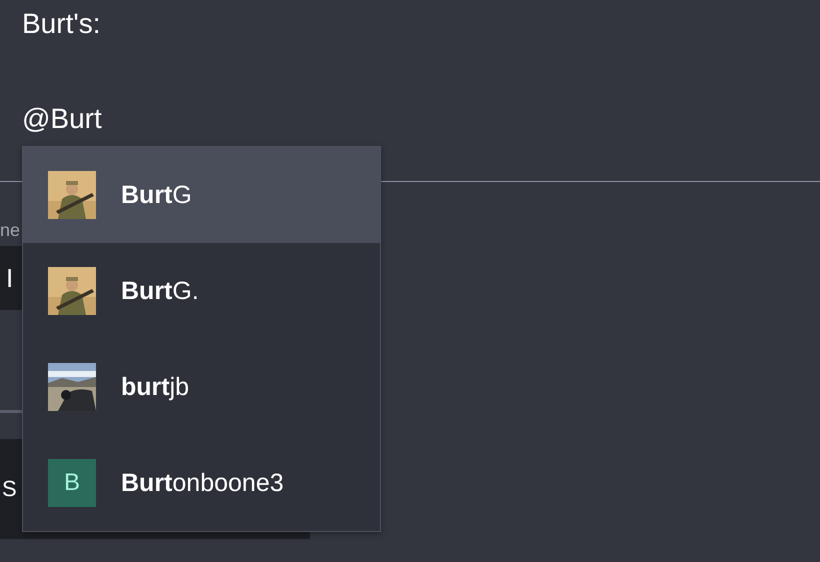 This screenshot has height=562, width=820. I want to click on user-option: B Burtonboone3, so click(201, 483).